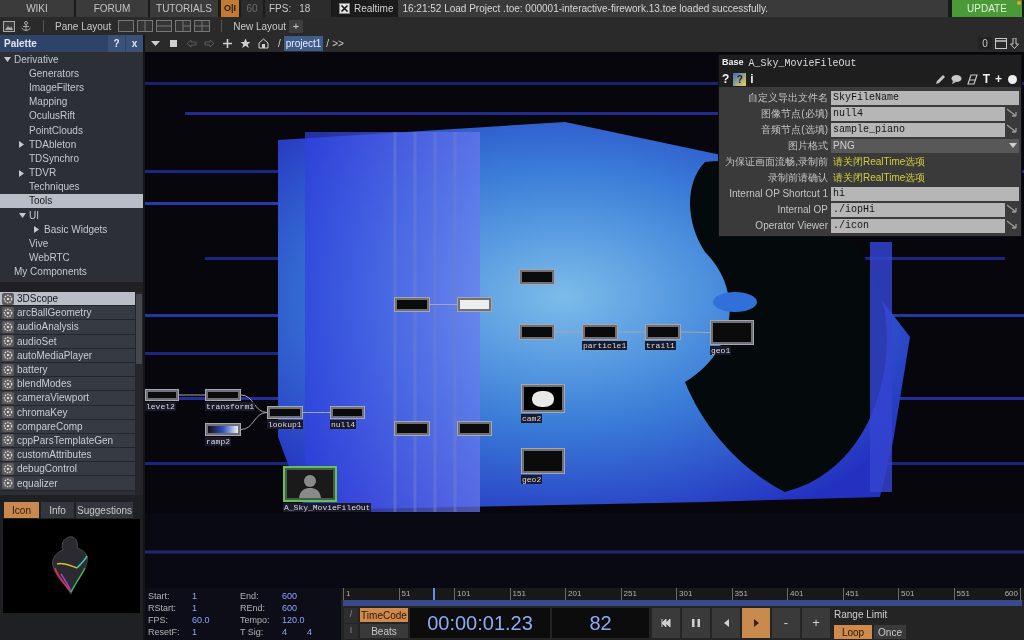  I want to click on component-item: cameraViewport, so click(67, 398).